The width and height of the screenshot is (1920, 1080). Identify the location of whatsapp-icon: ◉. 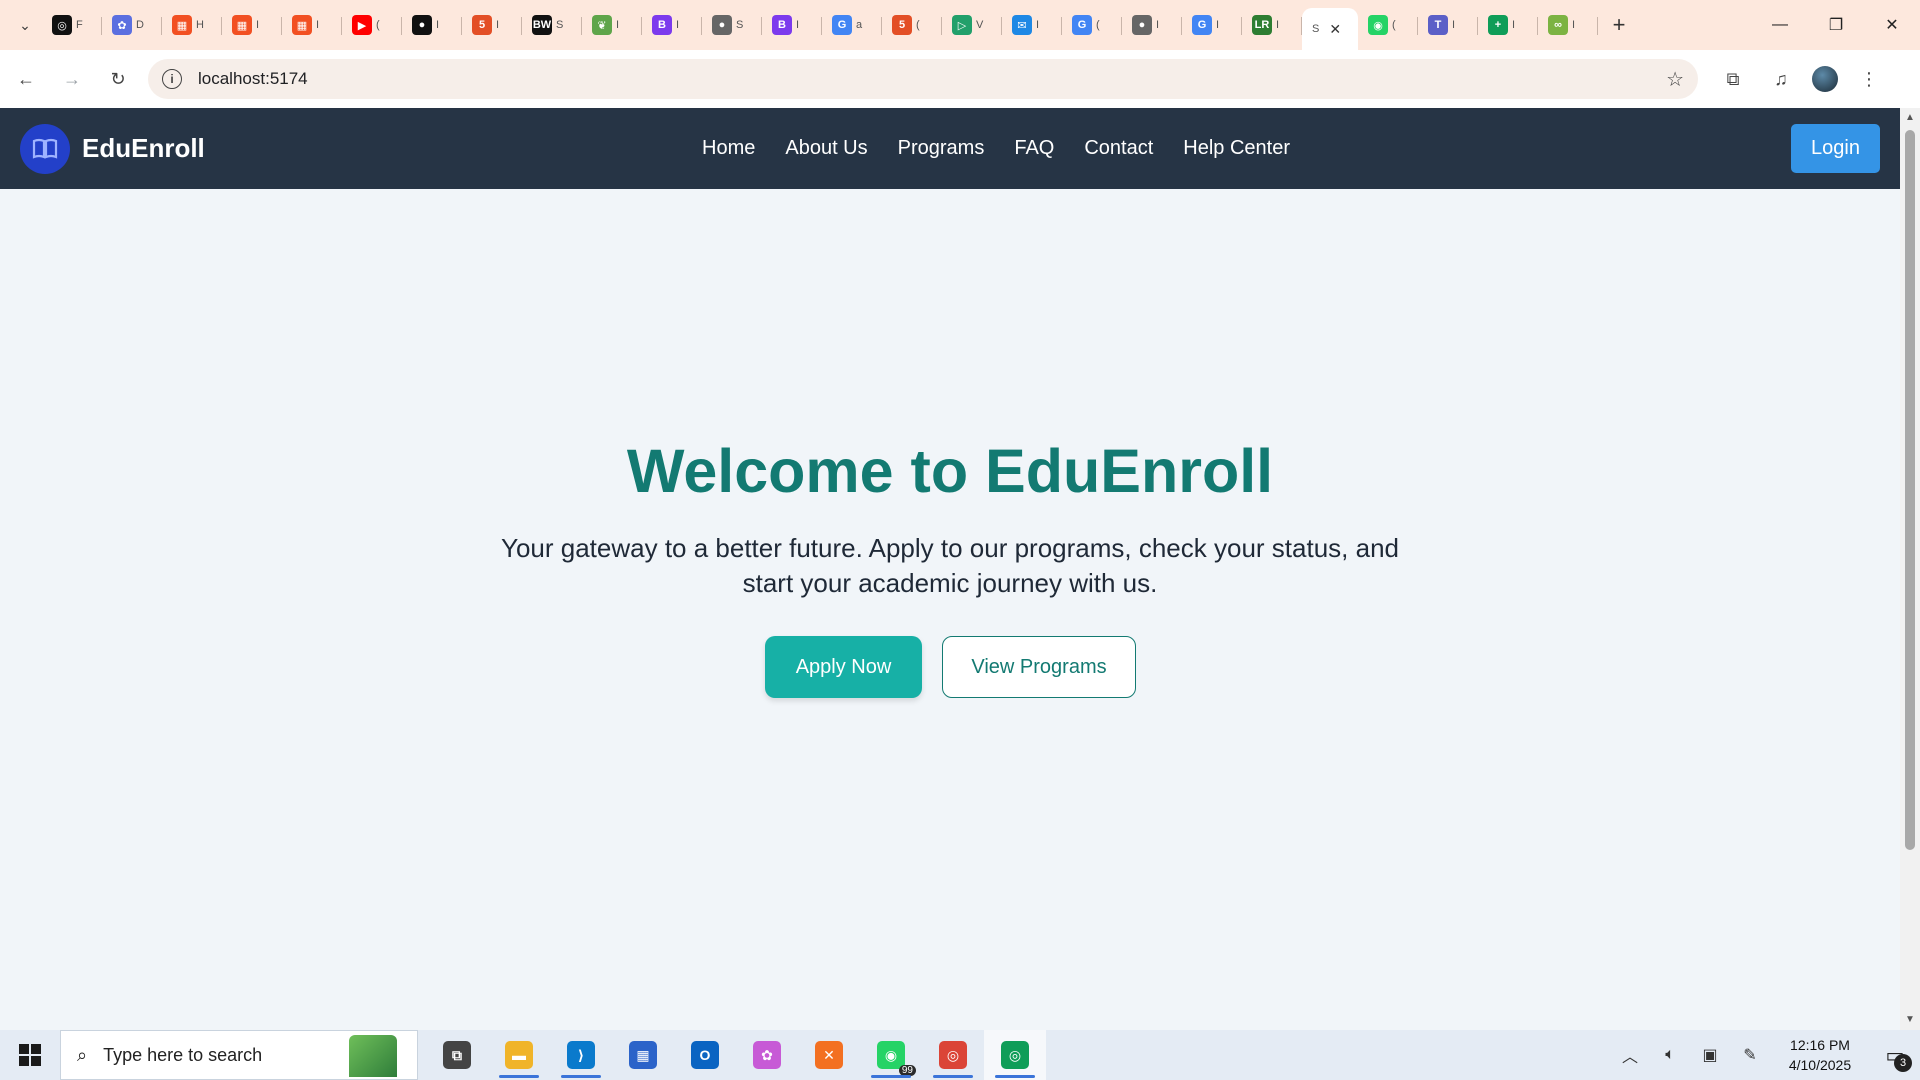
(1378, 25).